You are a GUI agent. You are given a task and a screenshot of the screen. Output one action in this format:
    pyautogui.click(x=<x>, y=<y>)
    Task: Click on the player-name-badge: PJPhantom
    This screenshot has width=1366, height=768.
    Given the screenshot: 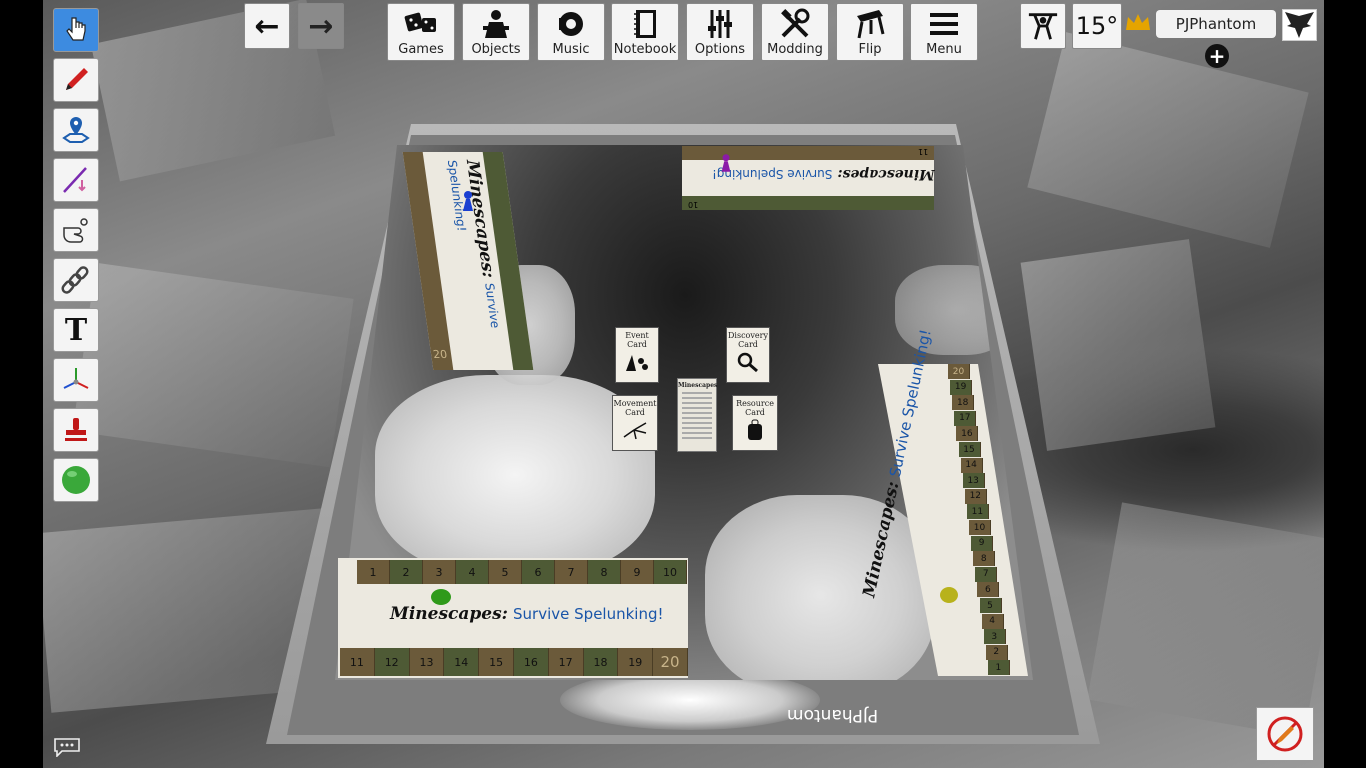 What is the action you would take?
    pyautogui.click(x=1216, y=24)
    